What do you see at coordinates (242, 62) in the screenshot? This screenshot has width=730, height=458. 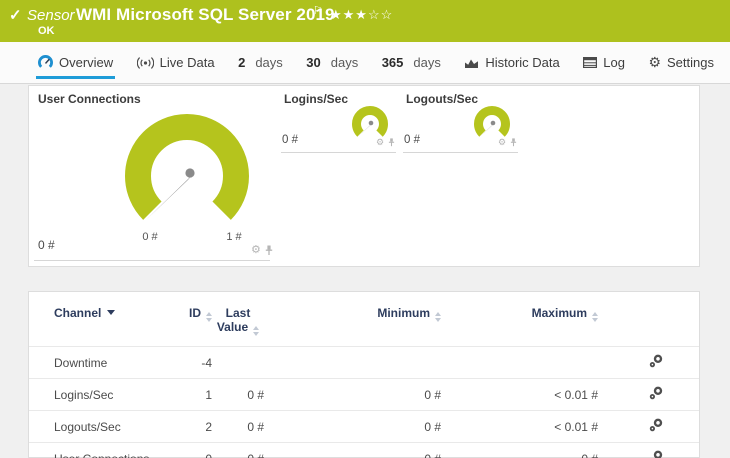 I see `tab-number: 2` at bounding box center [242, 62].